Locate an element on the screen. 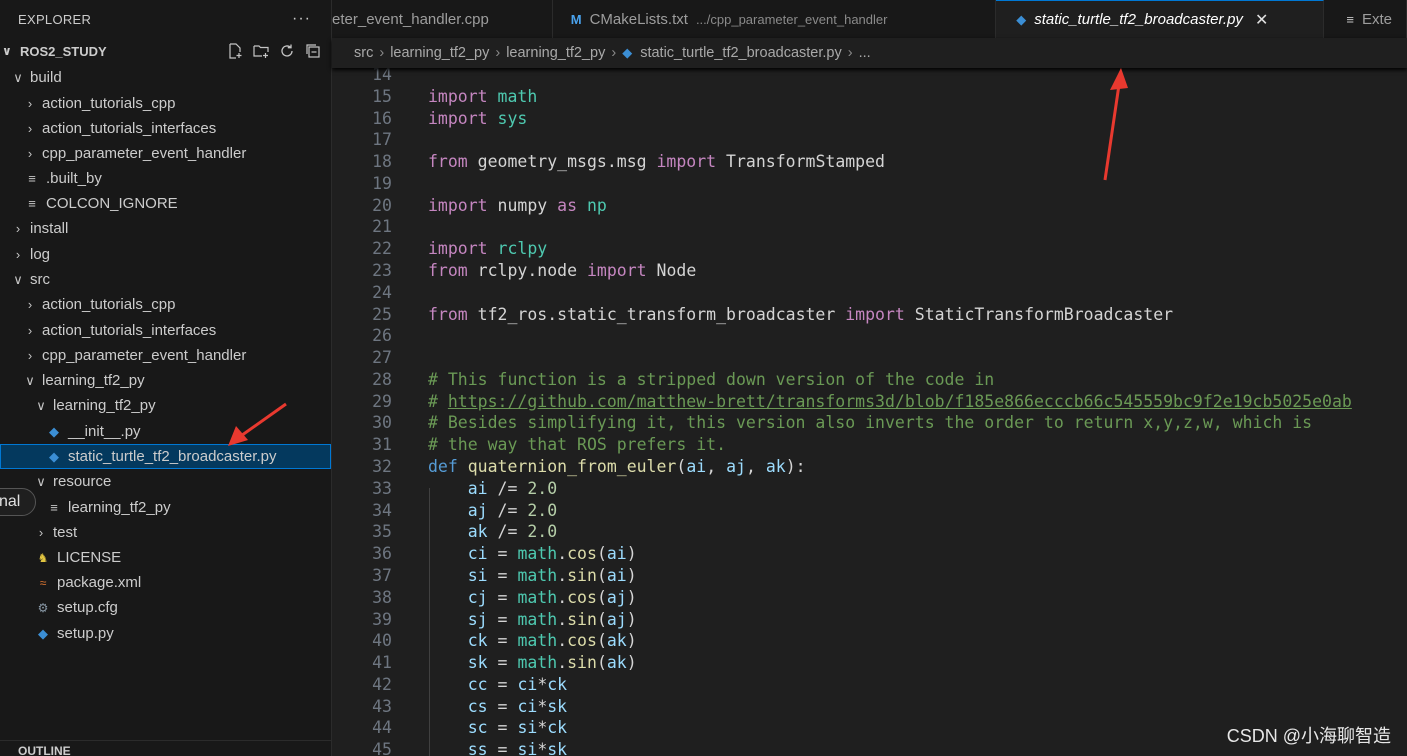 The height and width of the screenshot is (756, 1407). tree-item: › log is located at coordinates (165, 254).